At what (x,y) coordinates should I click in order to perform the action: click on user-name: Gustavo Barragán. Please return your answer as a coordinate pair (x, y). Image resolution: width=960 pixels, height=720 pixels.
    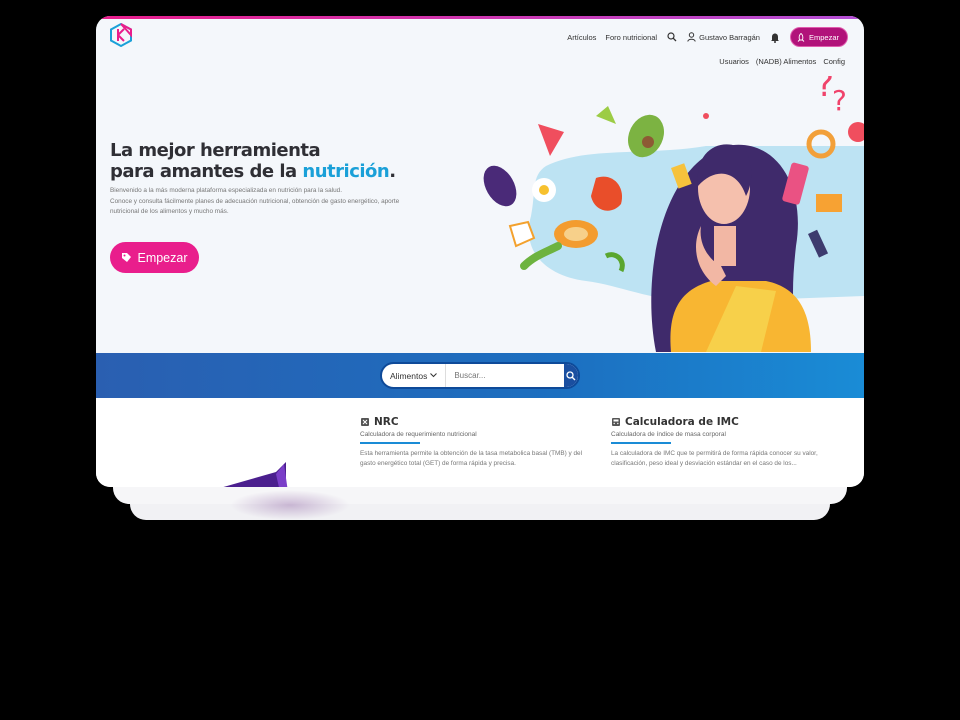
    Looking at the image, I should click on (729, 37).